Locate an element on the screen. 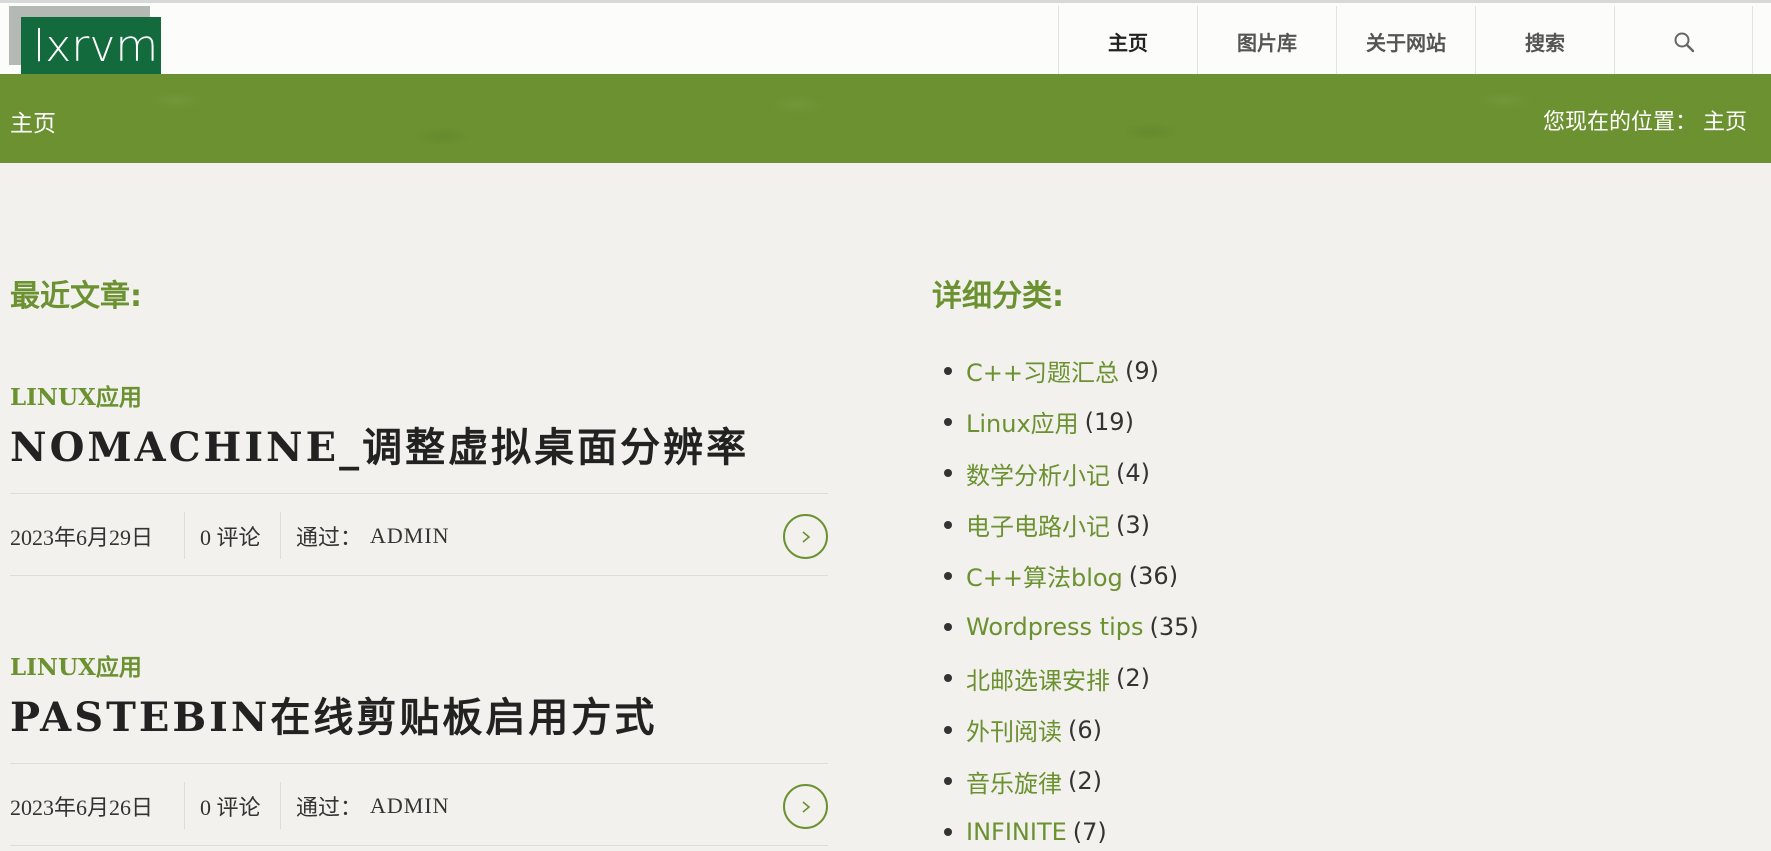 Image resolution: width=1771 pixels, height=851 pixels. categories-heading: 详细分类: is located at coordinates (998, 296).